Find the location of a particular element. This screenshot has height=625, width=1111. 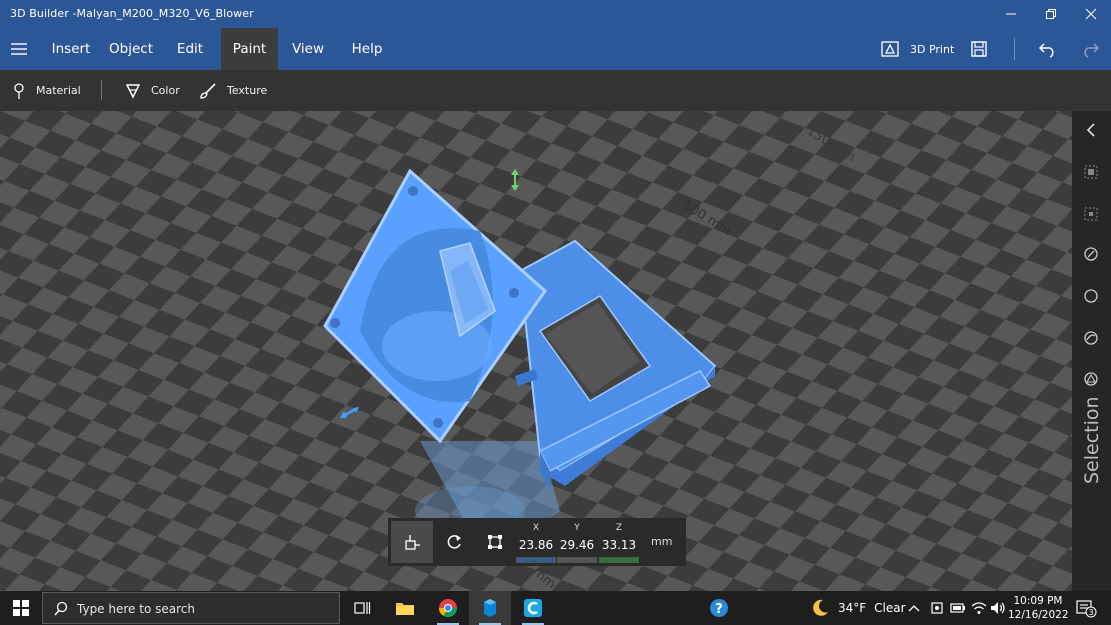

triangle-select-icon is located at coordinates (1091, 379).